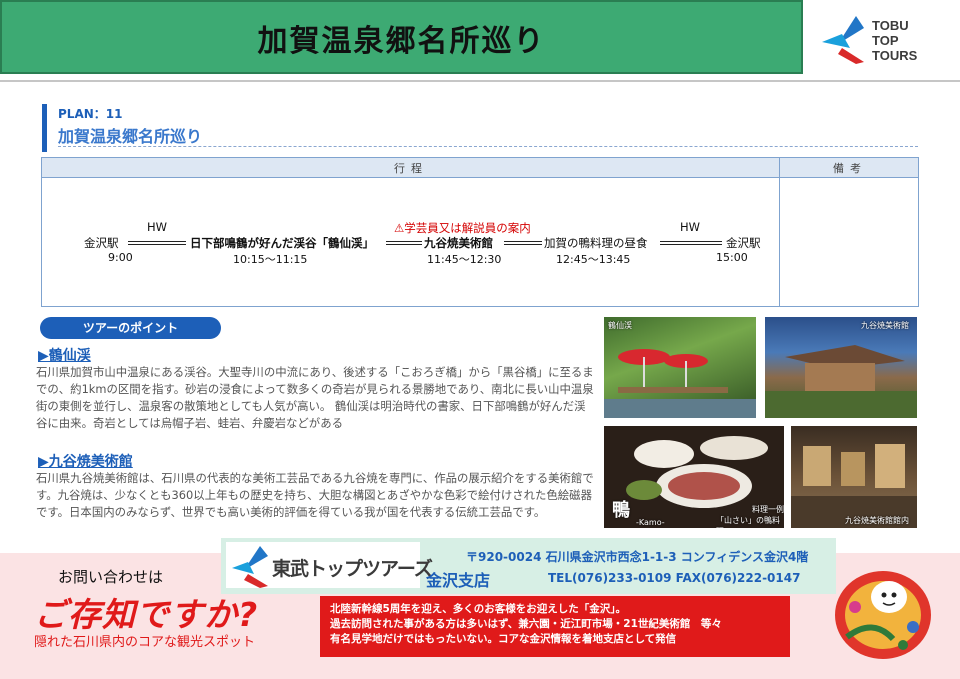 This screenshot has height=679, width=960. What do you see at coordinates (503, 639) in the screenshot?
I see `promo-line: 有名見学地だけではもったいない。コアな金沢情報を着地支店として発信` at bounding box center [503, 639].